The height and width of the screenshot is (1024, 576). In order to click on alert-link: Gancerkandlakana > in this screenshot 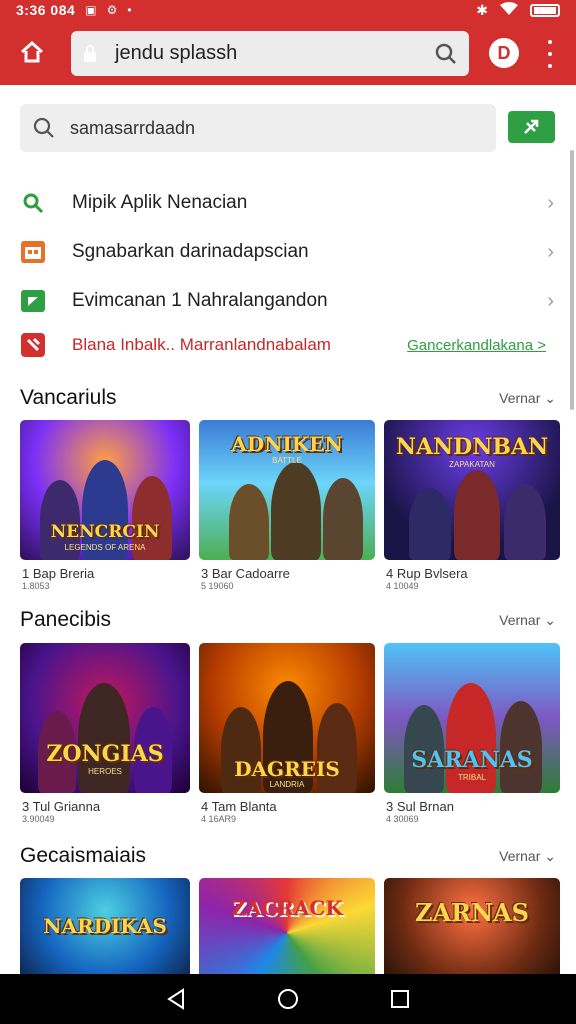, I will do `click(476, 345)`.